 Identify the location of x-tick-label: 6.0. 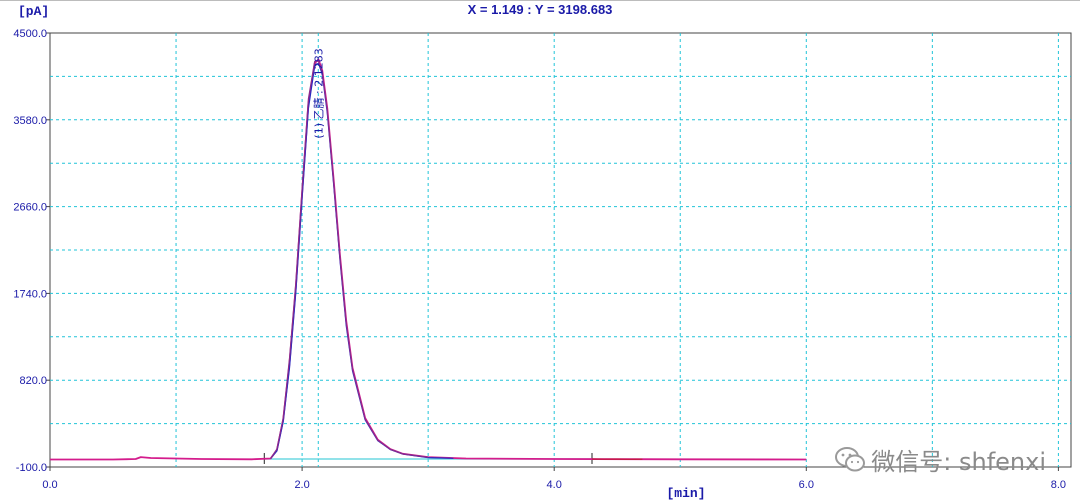
(806, 485).